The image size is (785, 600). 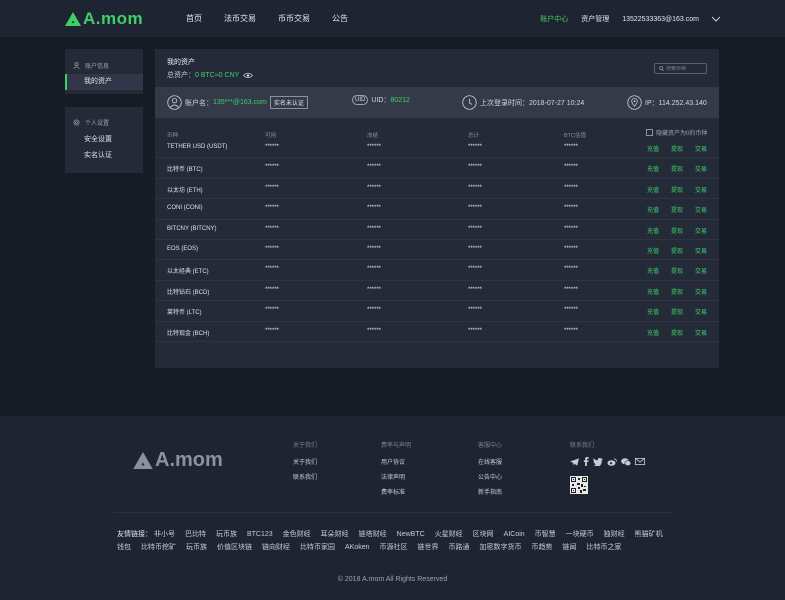 I want to click on cell-frozen: ******, so click(x=374, y=208).